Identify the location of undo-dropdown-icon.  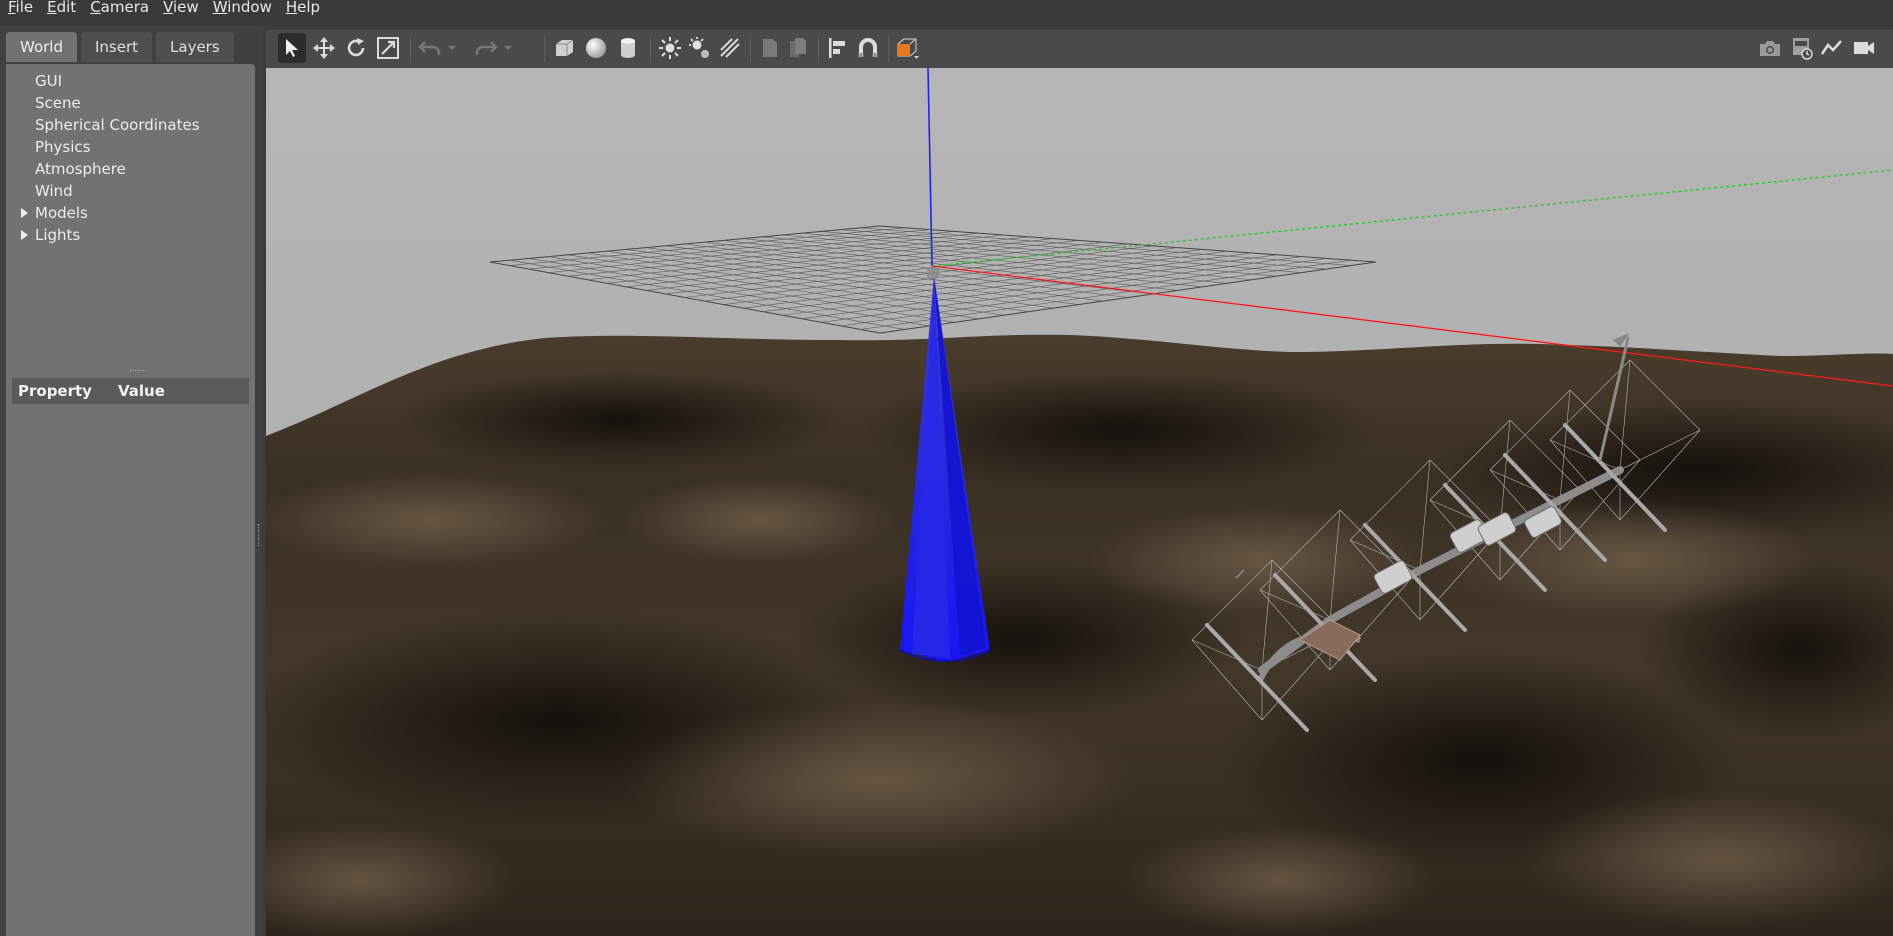
(452, 48).